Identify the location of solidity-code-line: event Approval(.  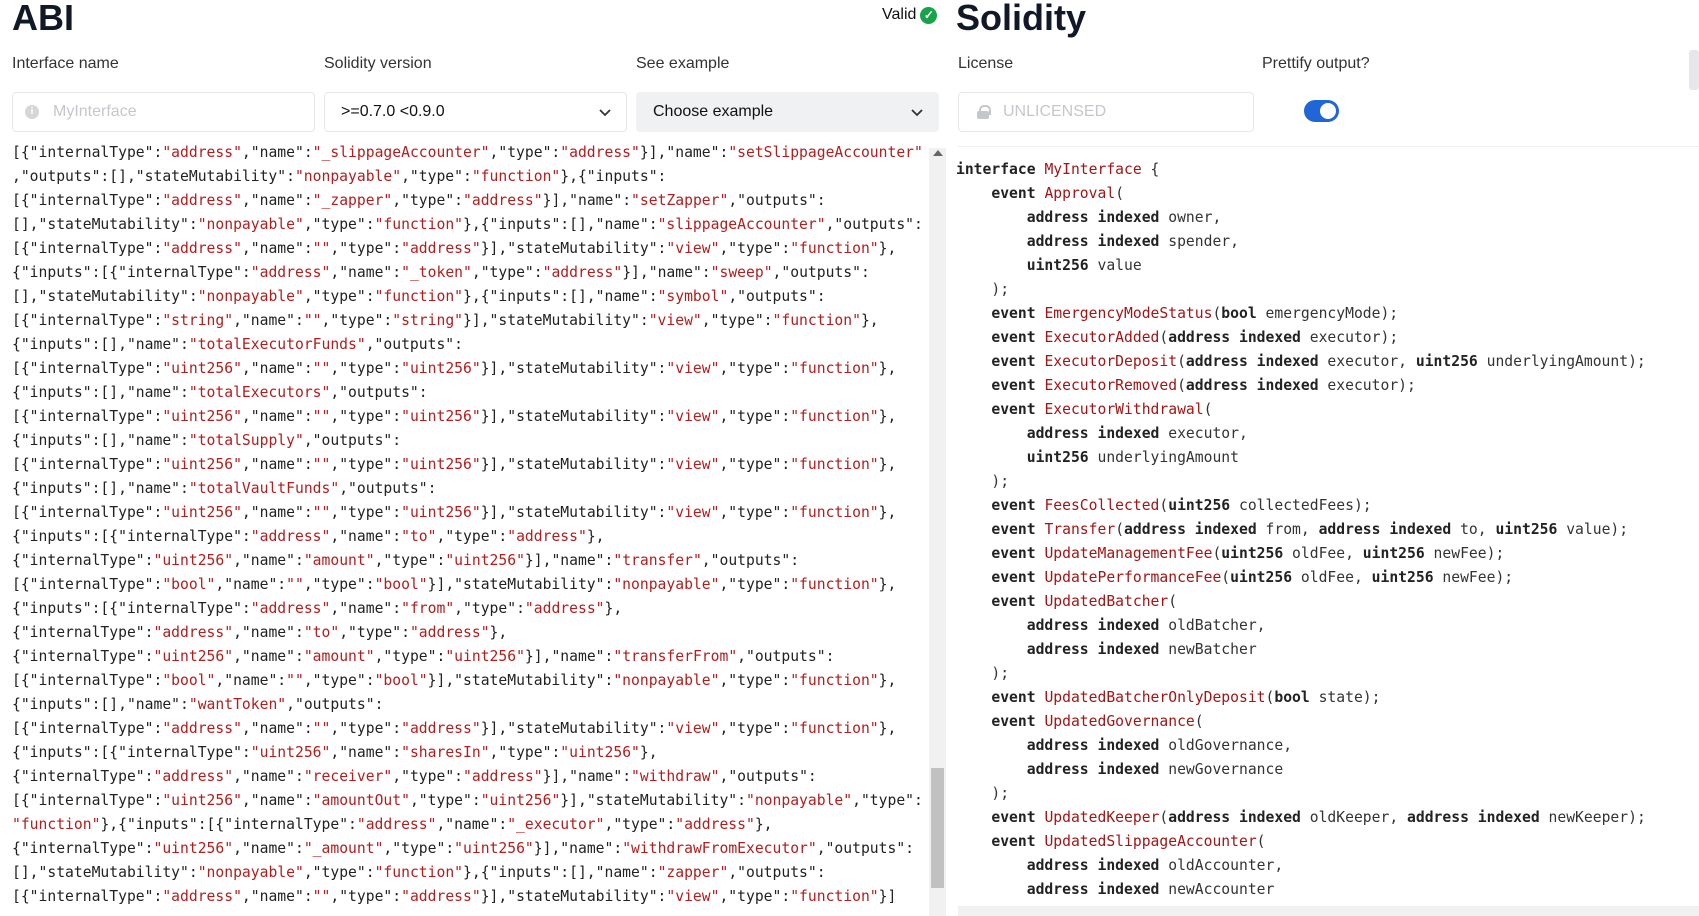
(1058, 193).